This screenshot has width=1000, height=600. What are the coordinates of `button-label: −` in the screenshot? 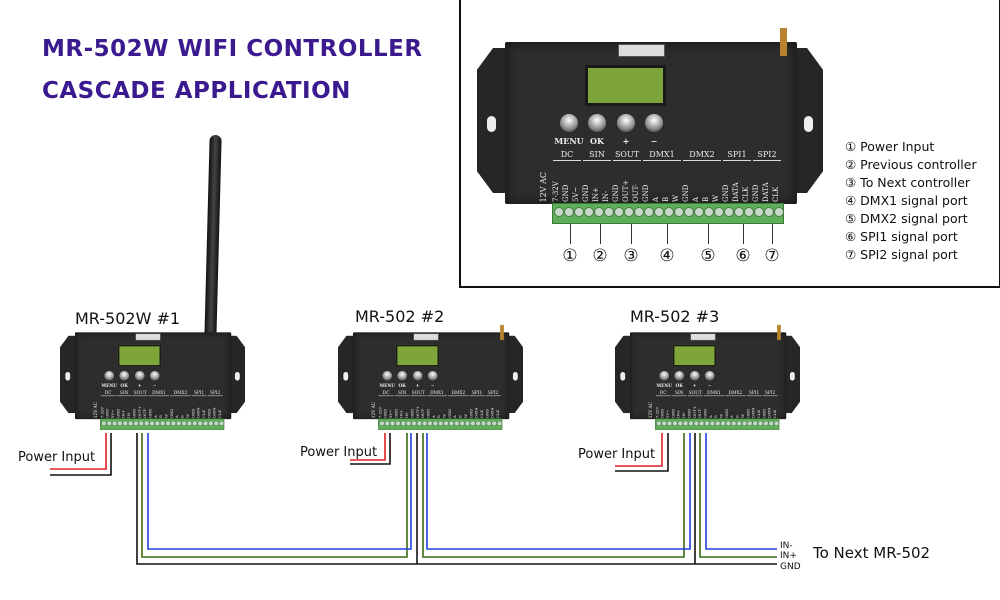 It's located at (709, 385).